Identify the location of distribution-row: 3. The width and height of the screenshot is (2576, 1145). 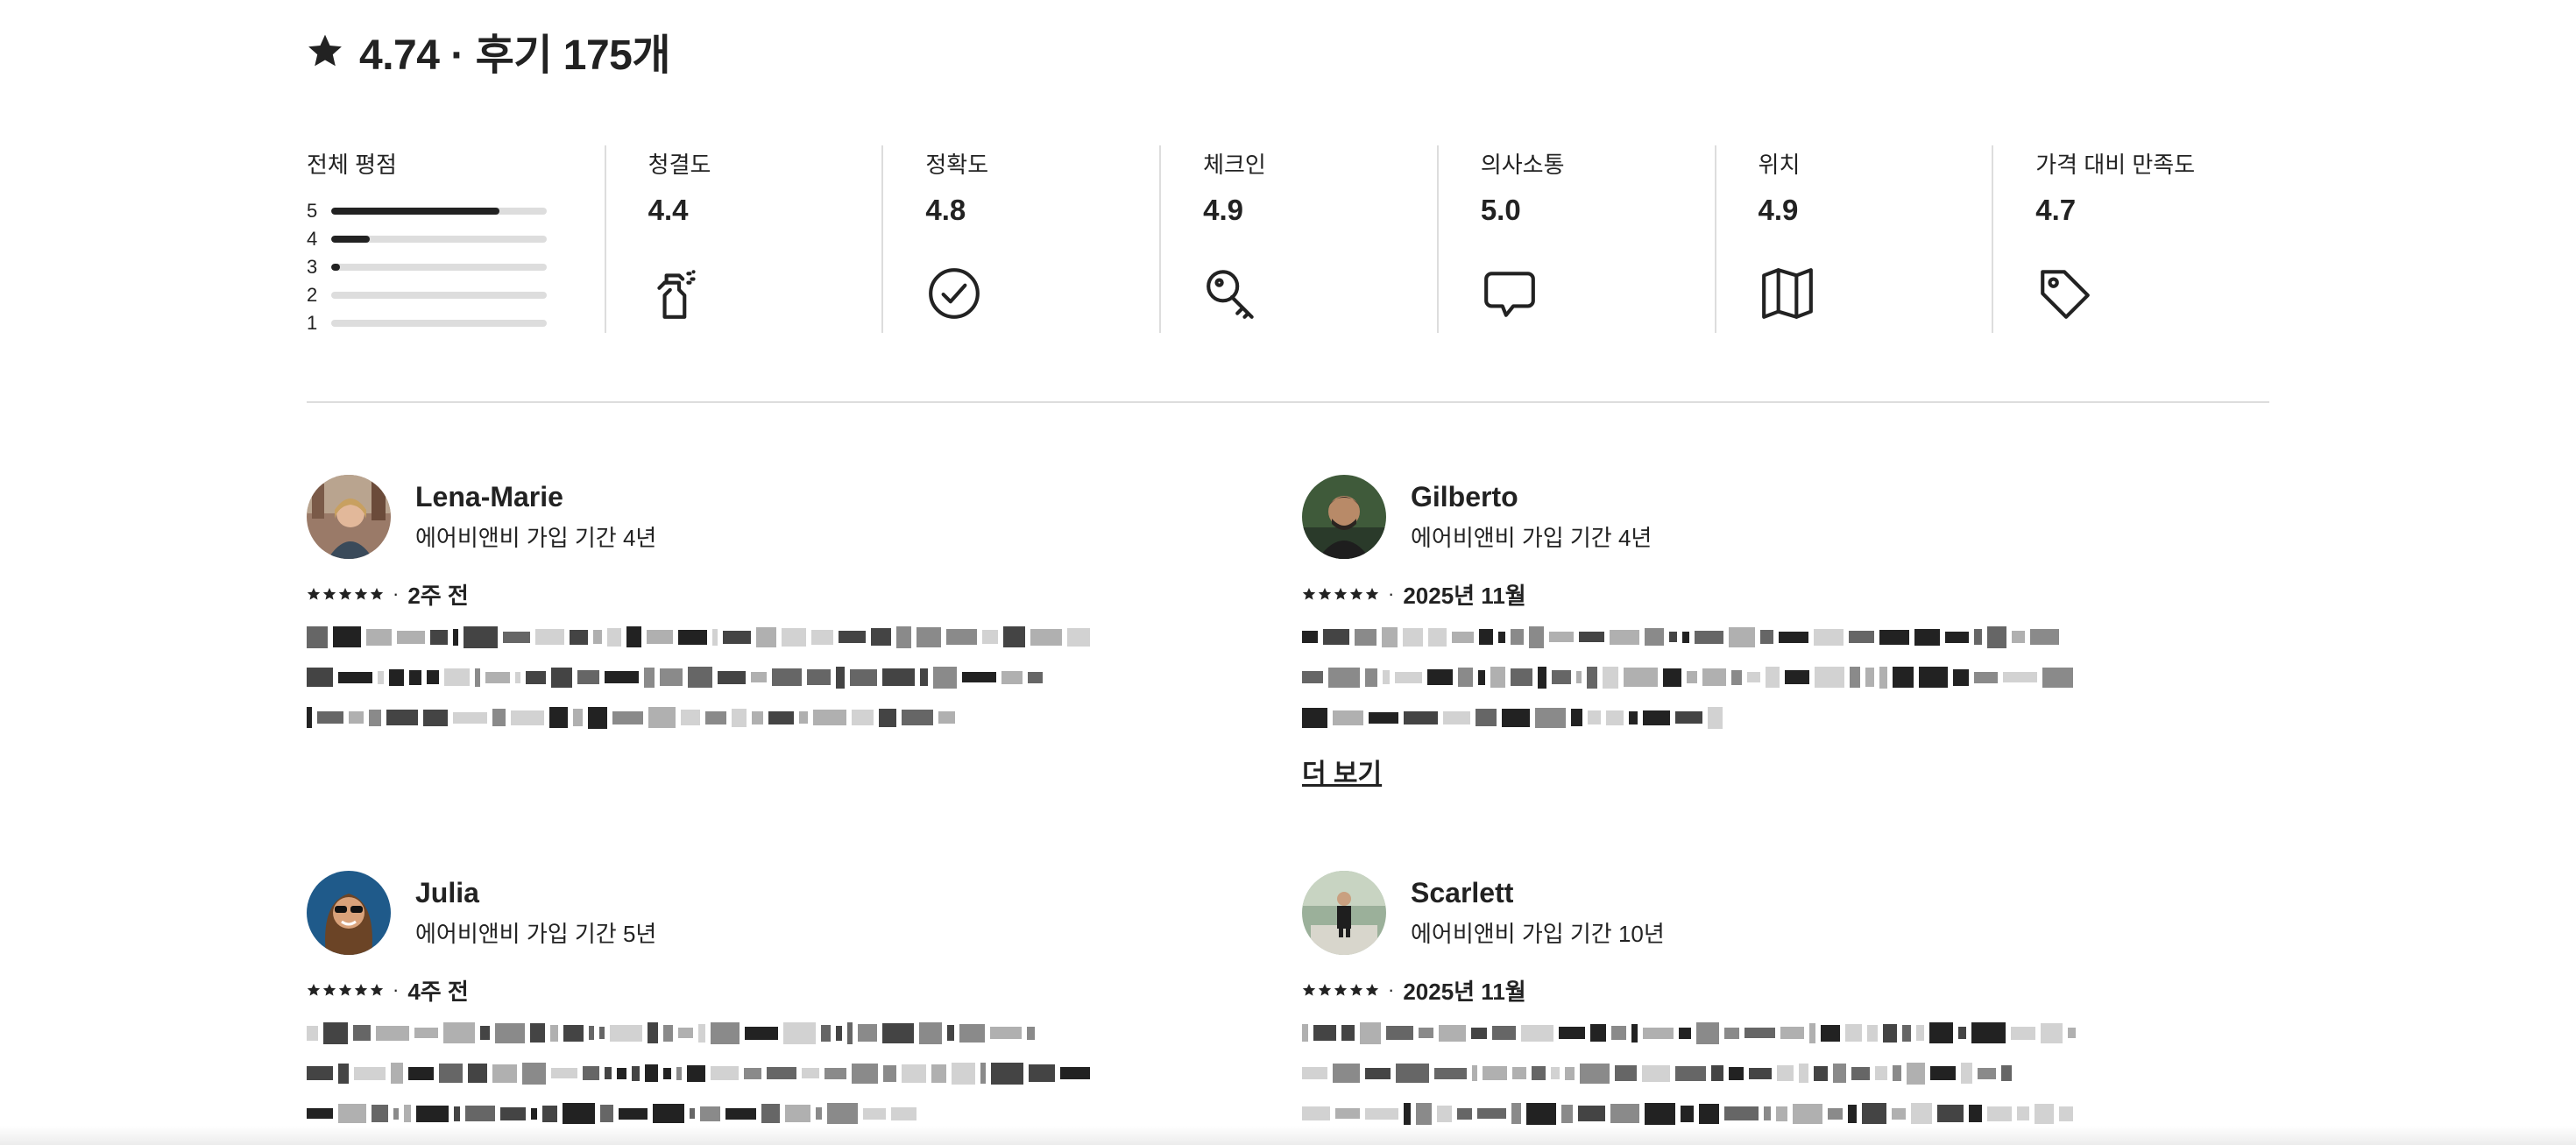
(456, 267).